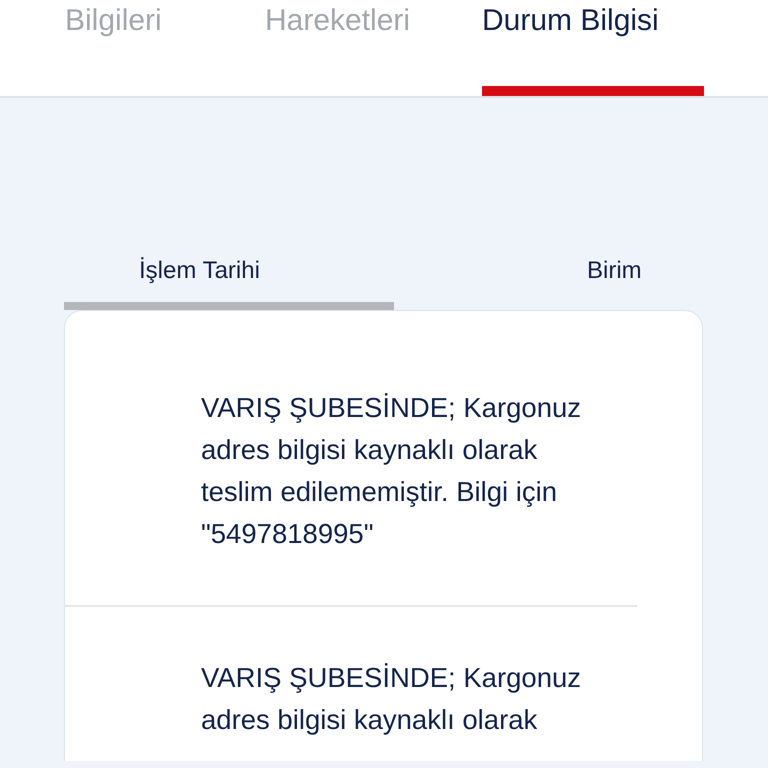  Describe the element at coordinates (593, 19) in the screenshot. I see `tab: Durum Bilgisi` at that location.